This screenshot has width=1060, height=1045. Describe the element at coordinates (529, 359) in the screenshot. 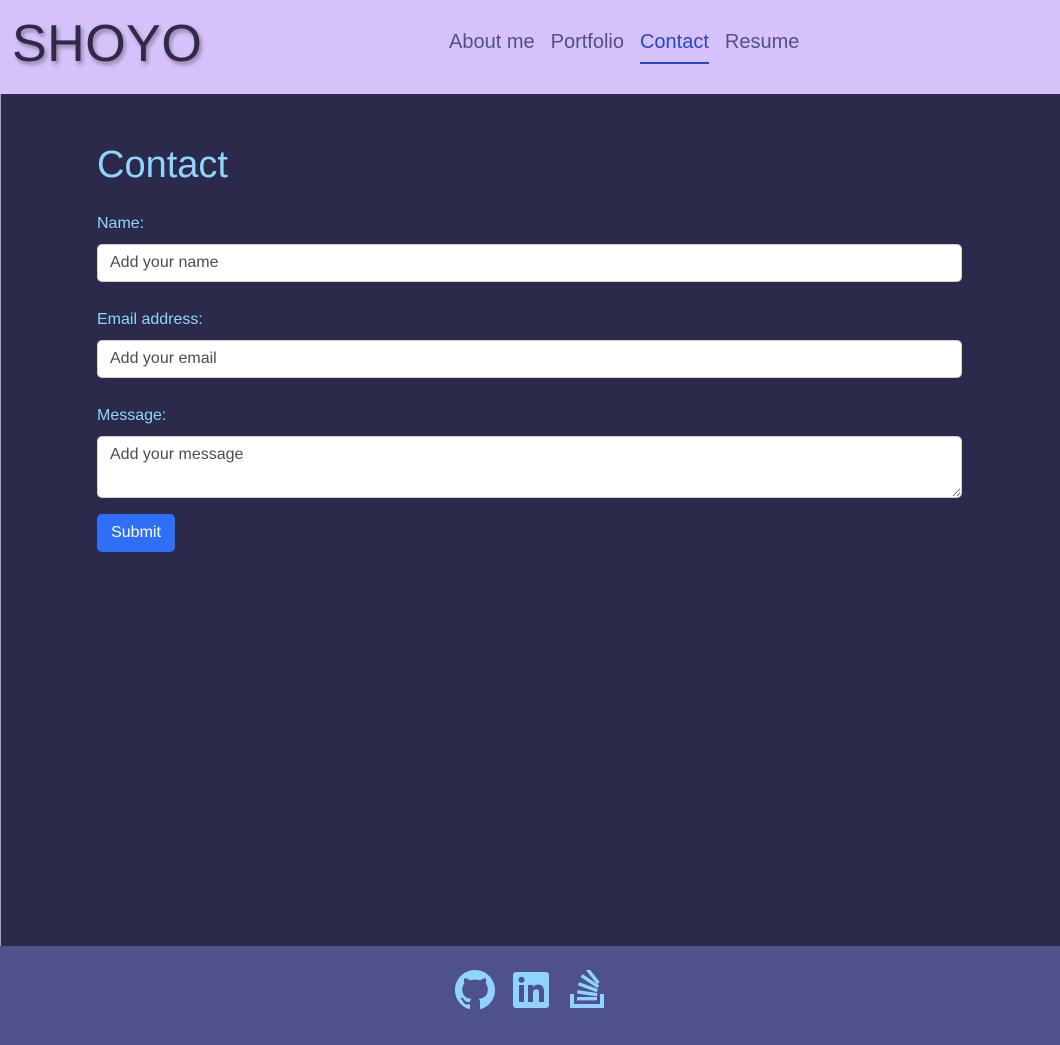

I see `email-input` at that location.